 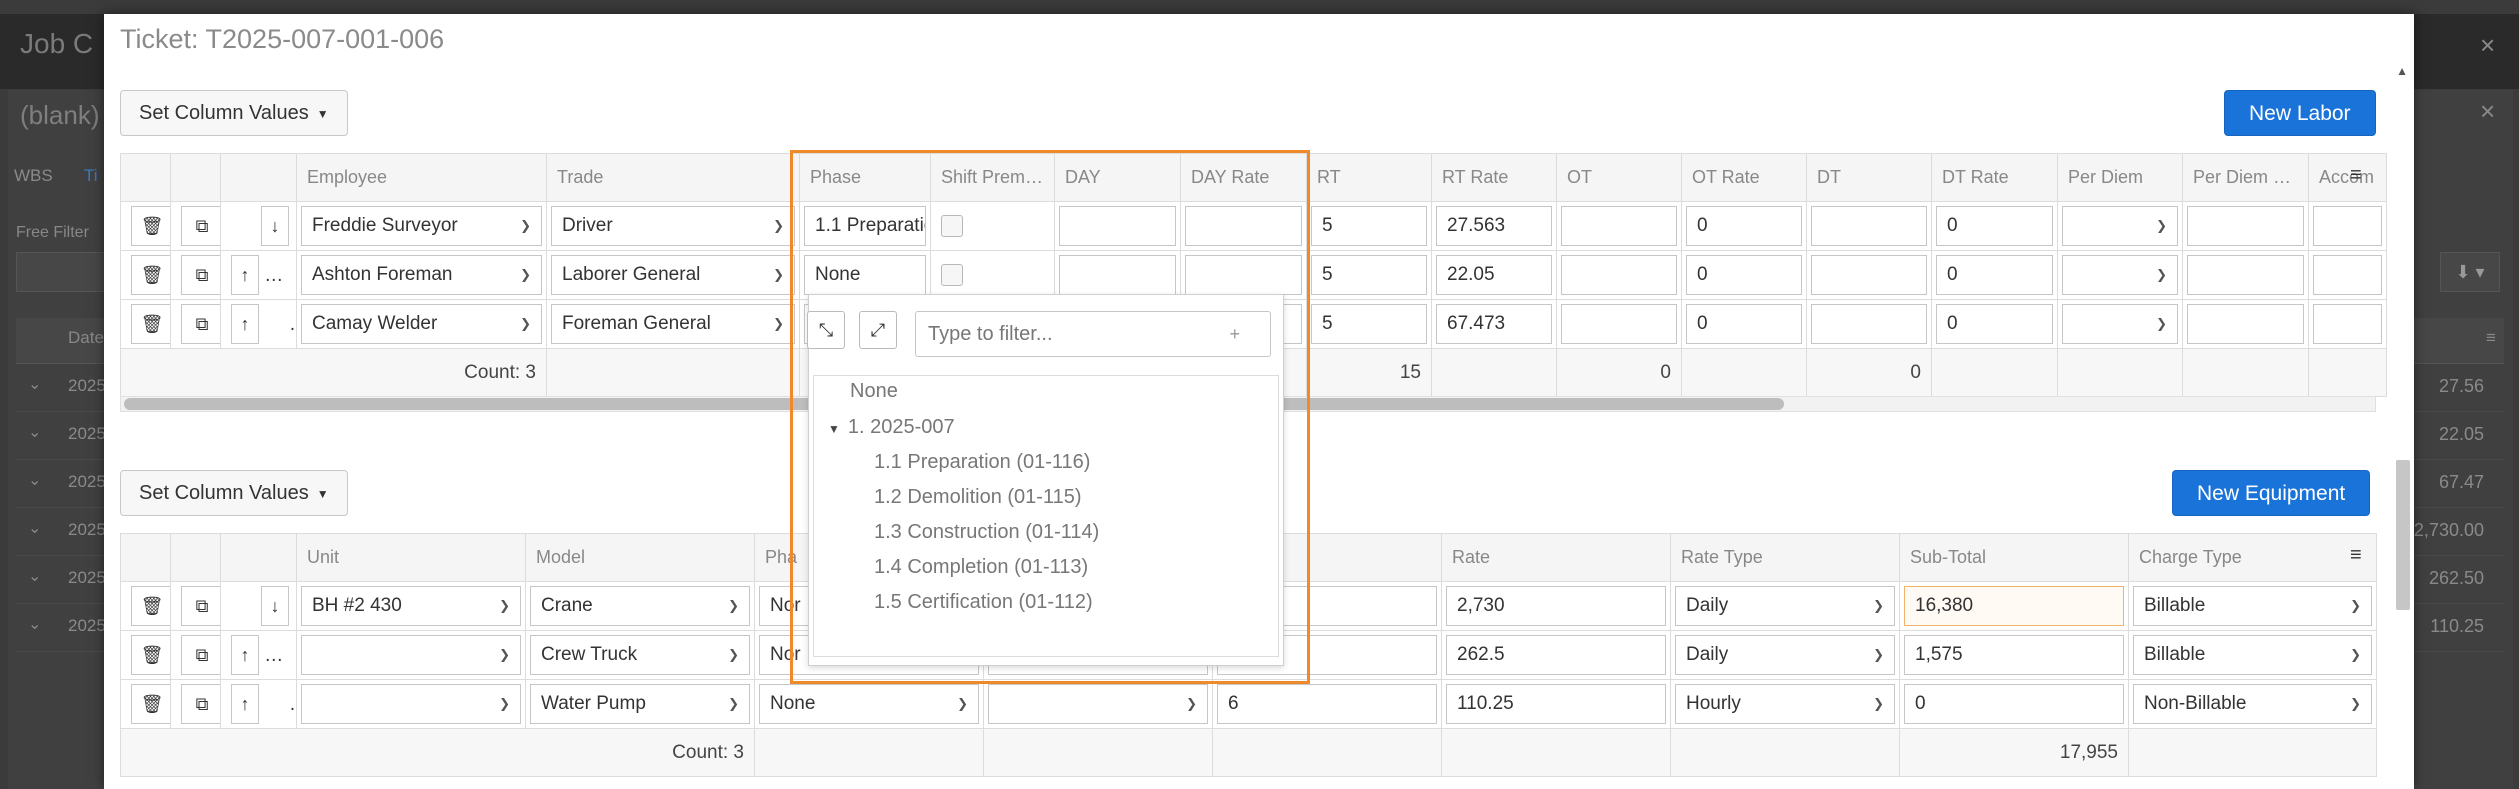 I want to click on phase-select: None ❯, so click(x=869, y=704).